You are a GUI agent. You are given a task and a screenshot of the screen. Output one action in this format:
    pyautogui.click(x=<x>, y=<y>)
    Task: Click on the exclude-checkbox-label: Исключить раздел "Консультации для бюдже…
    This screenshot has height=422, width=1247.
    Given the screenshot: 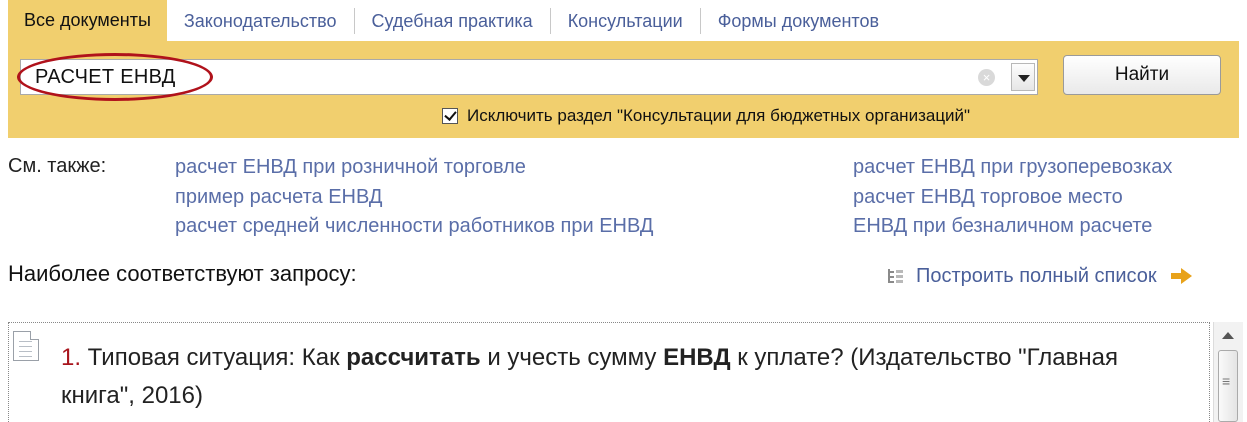 What is the action you would take?
    pyautogui.click(x=719, y=115)
    